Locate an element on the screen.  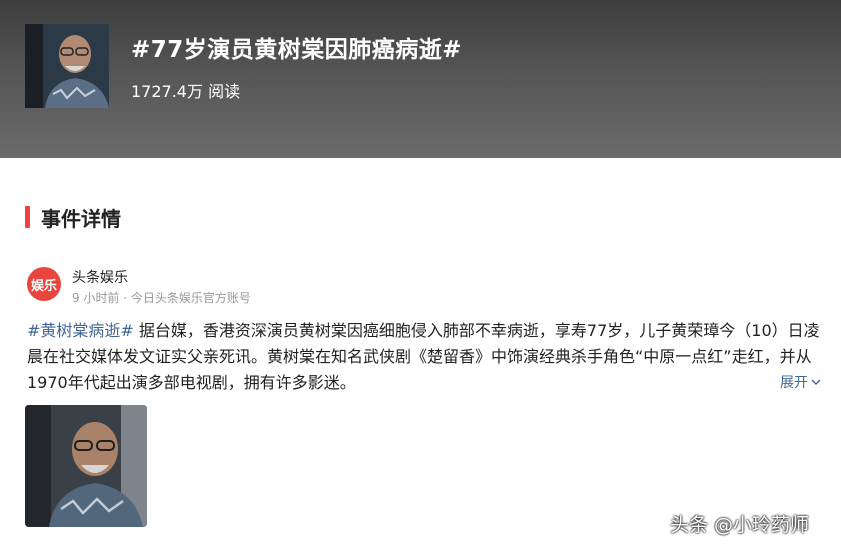
section-header: 事件详情 is located at coordinates (73, 217).